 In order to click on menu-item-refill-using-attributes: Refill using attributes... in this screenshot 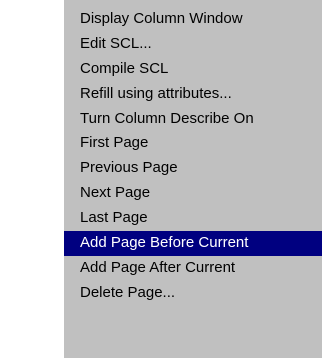, I will do `click(193, 94)`.